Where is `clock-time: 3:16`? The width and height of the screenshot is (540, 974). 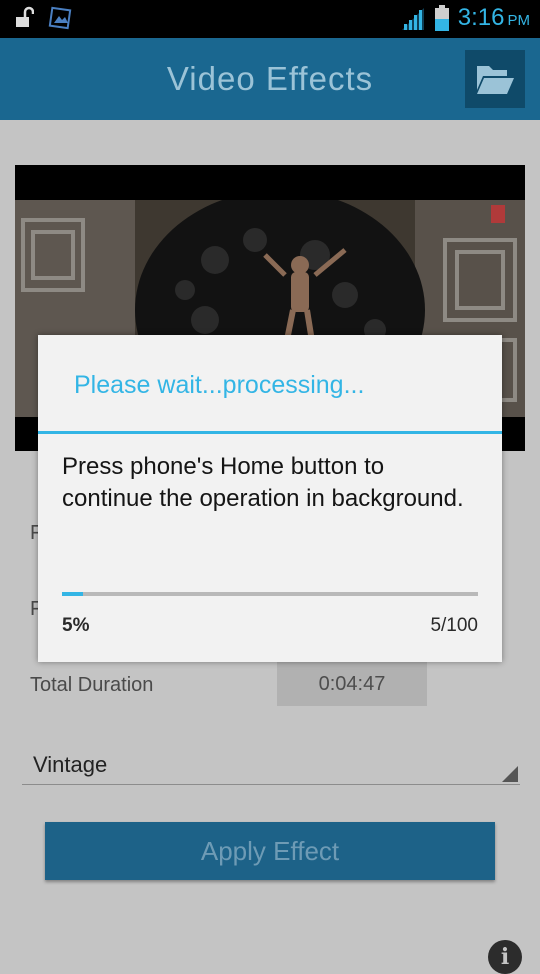 clock-time: 3:16 is located at coordinates (481, 17).